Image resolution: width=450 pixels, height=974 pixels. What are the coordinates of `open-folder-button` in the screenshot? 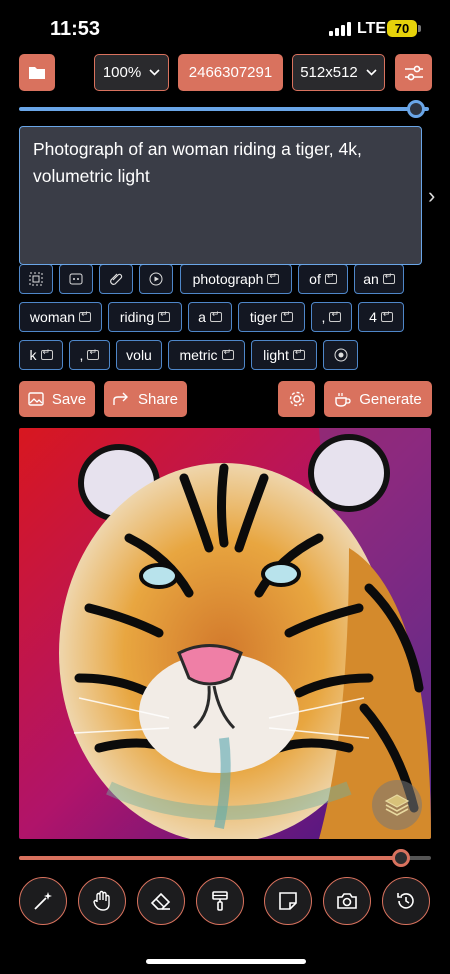 It's located at (37, 72).